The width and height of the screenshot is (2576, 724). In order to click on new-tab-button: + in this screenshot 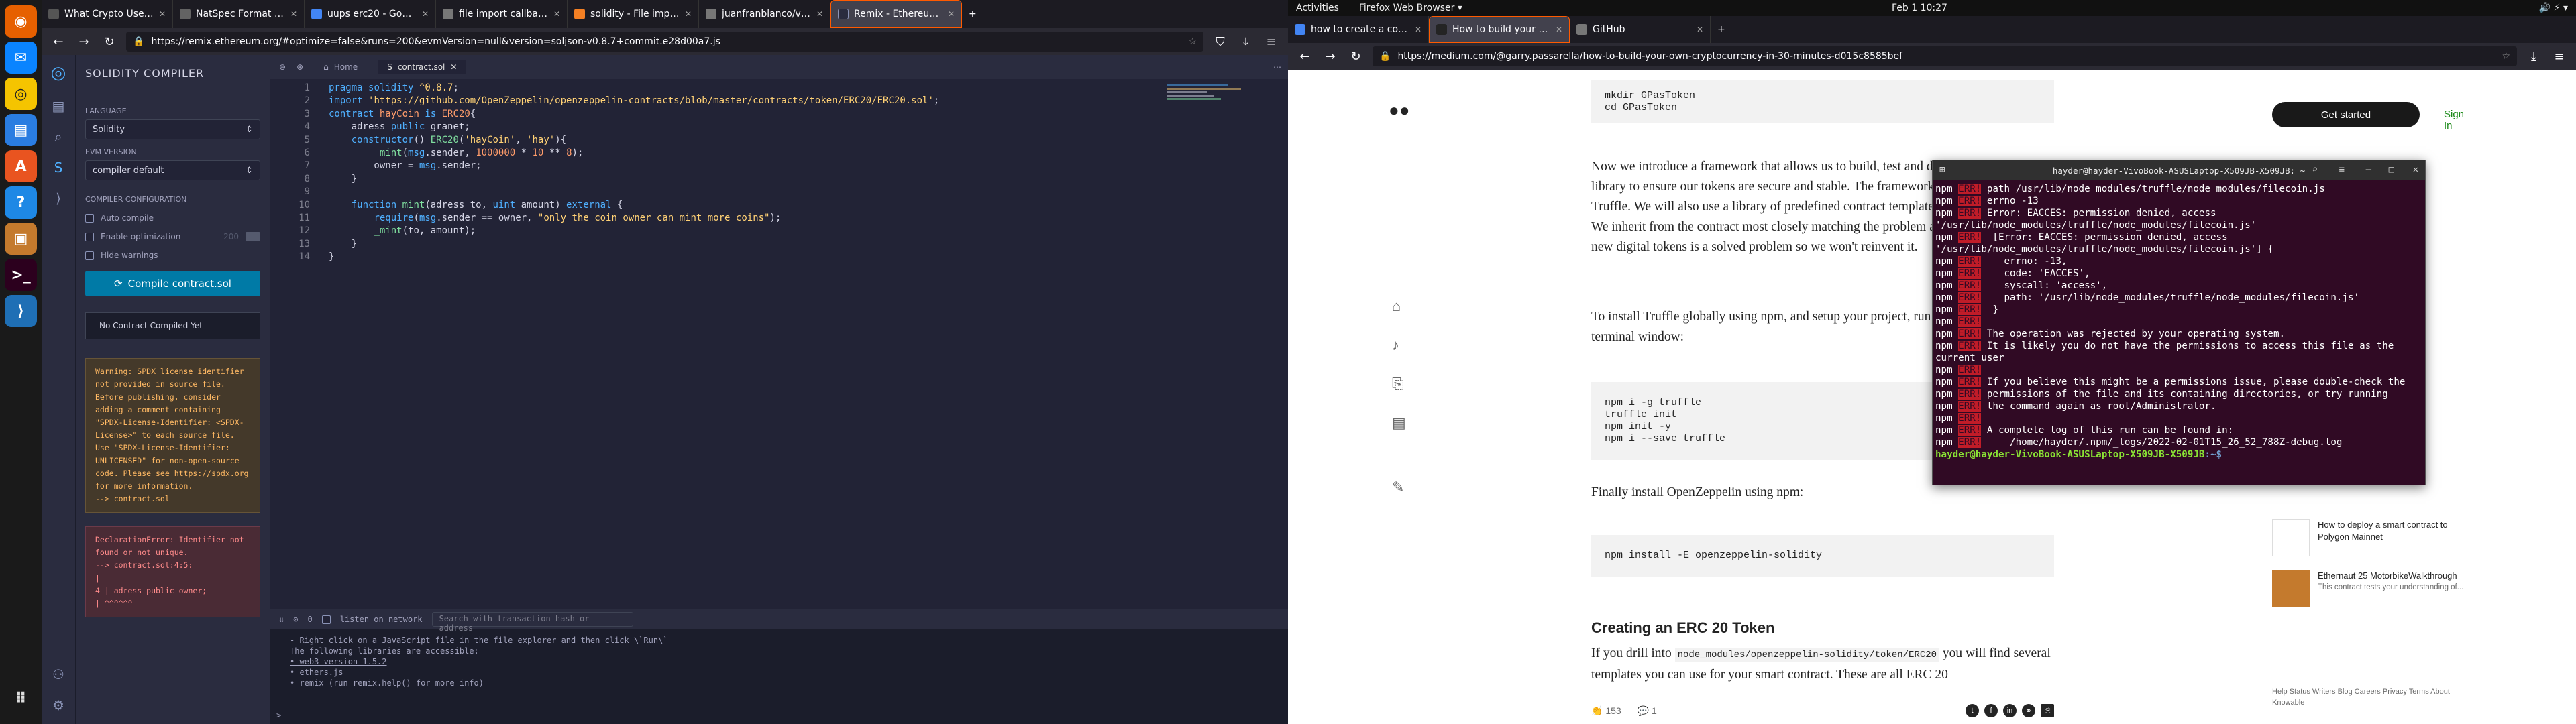, I will do `click(1724, 29)`.